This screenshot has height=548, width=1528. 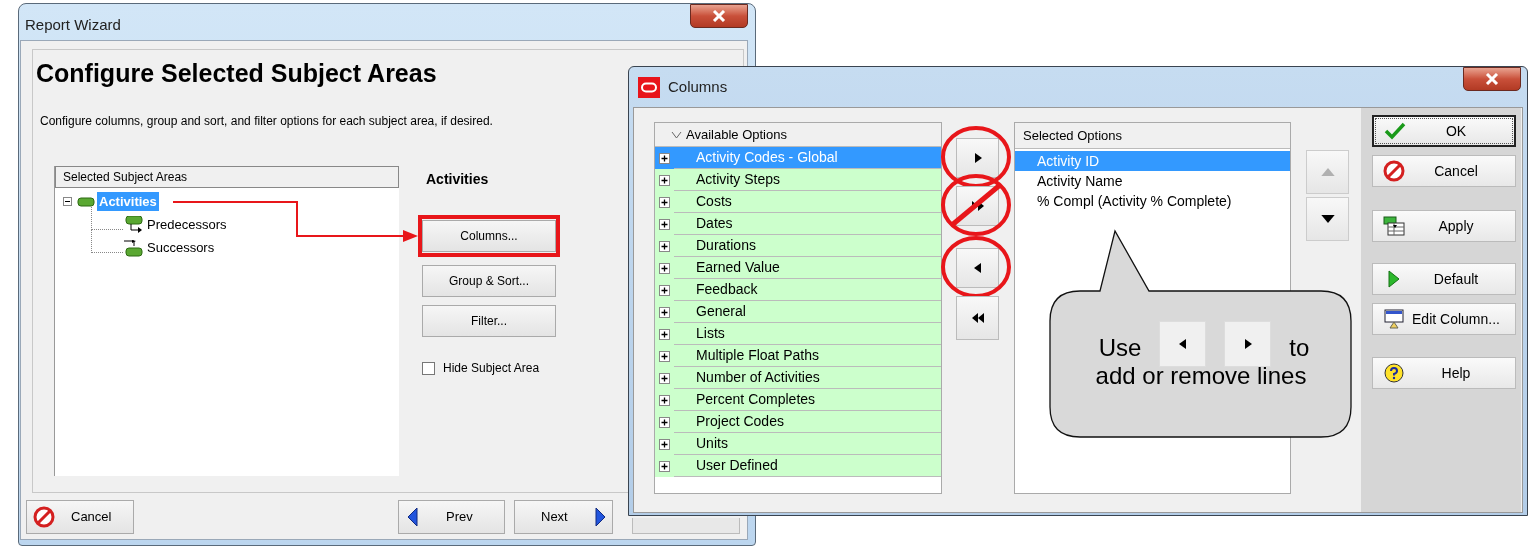 What do you see at coordinates (73, 25) in the screenshot?
I see `window-title: Report Wizard` at bounding box center [73, 25].